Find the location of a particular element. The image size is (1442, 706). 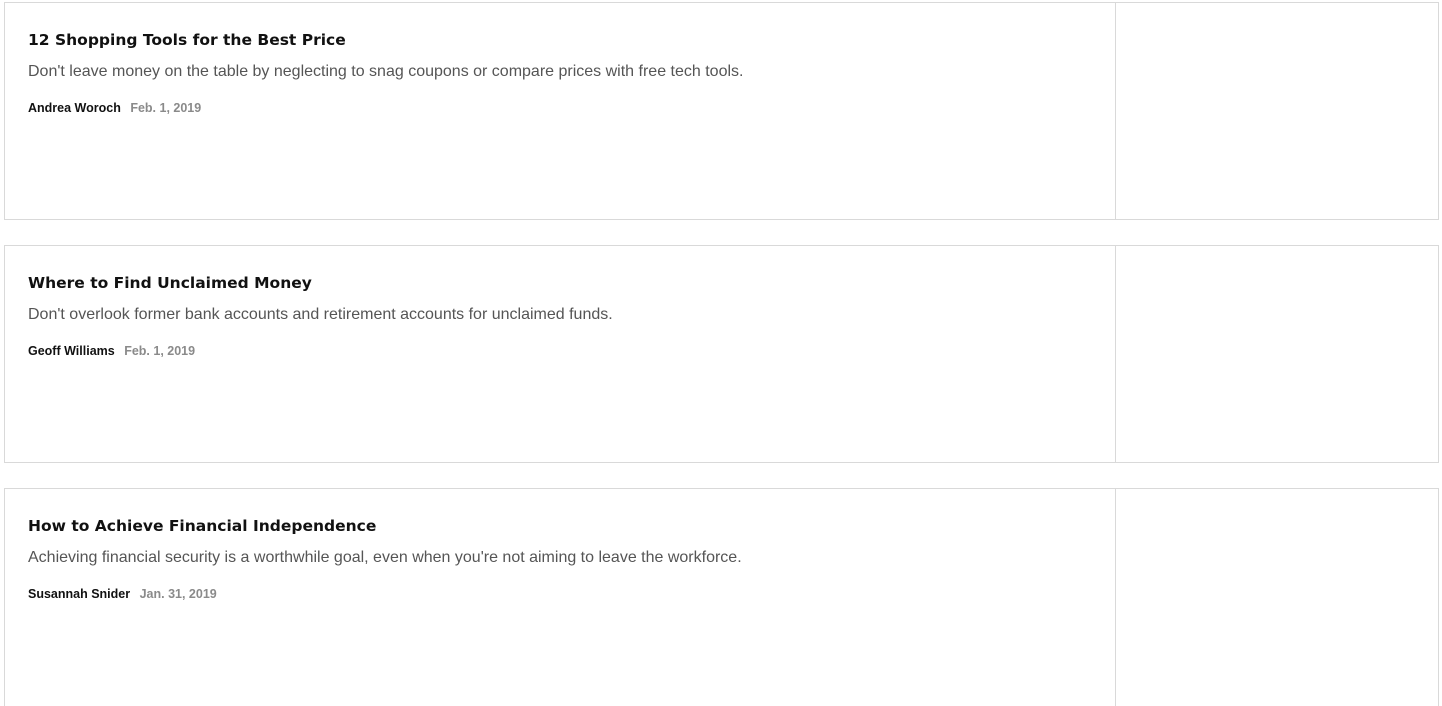

article-title-link: 12 Shopping Tools for the Best Price is located at coordinates (571, 40).